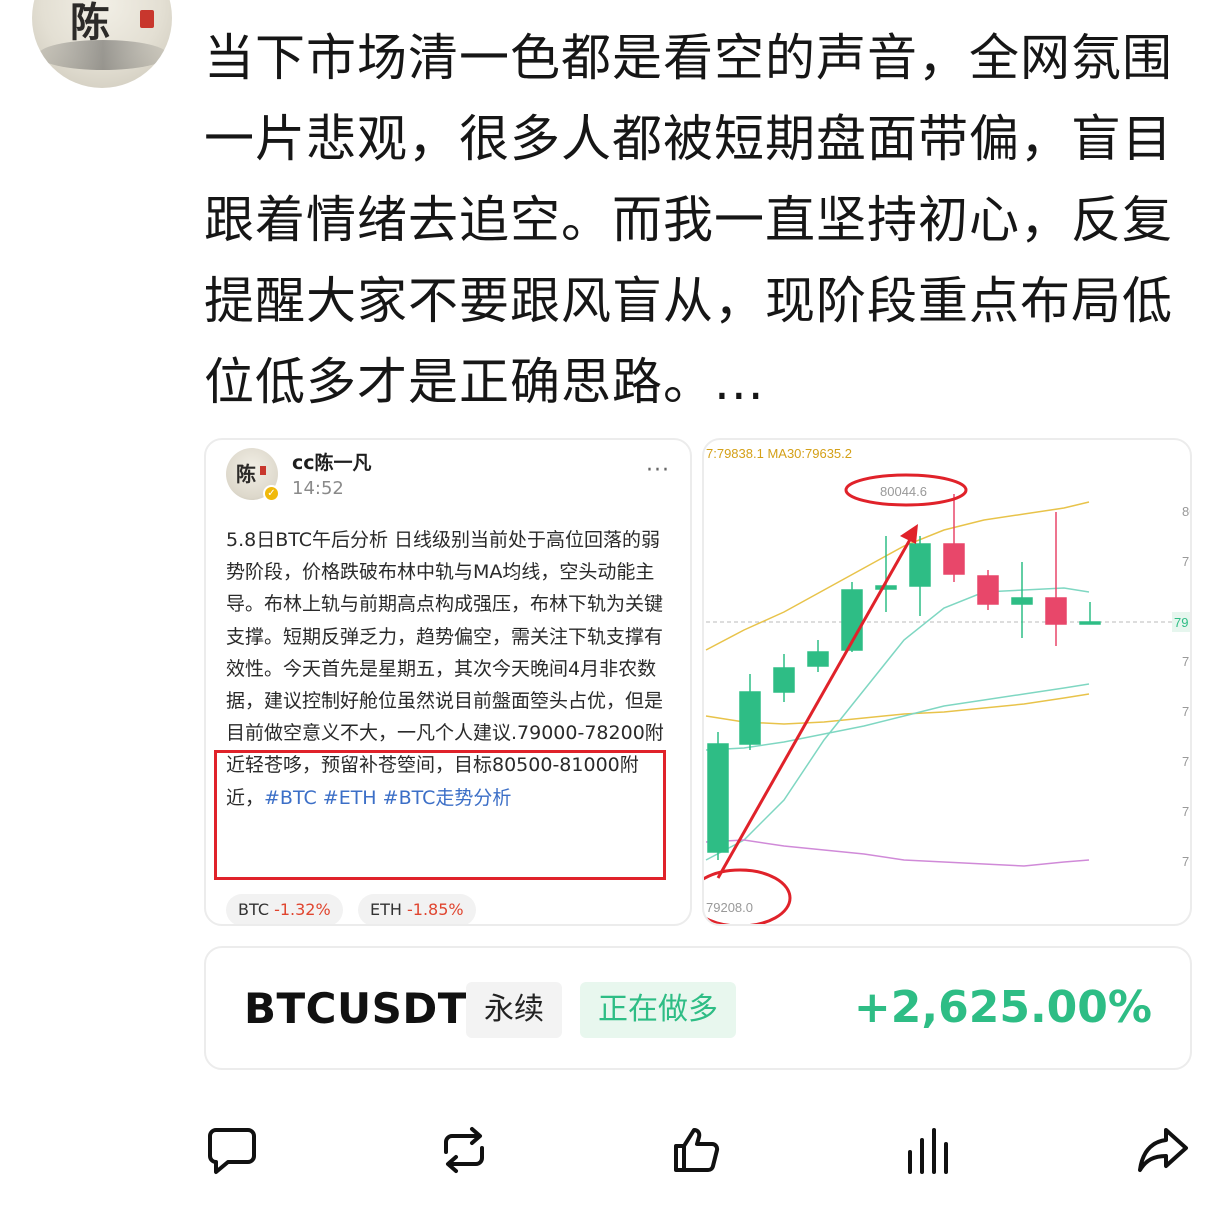 The image size is (1228, 1215). What do you see at coordinates (658, 1010) in the screenshot?
I see `position-status-badge: 正在做多` at bounding box center [658, 1010].